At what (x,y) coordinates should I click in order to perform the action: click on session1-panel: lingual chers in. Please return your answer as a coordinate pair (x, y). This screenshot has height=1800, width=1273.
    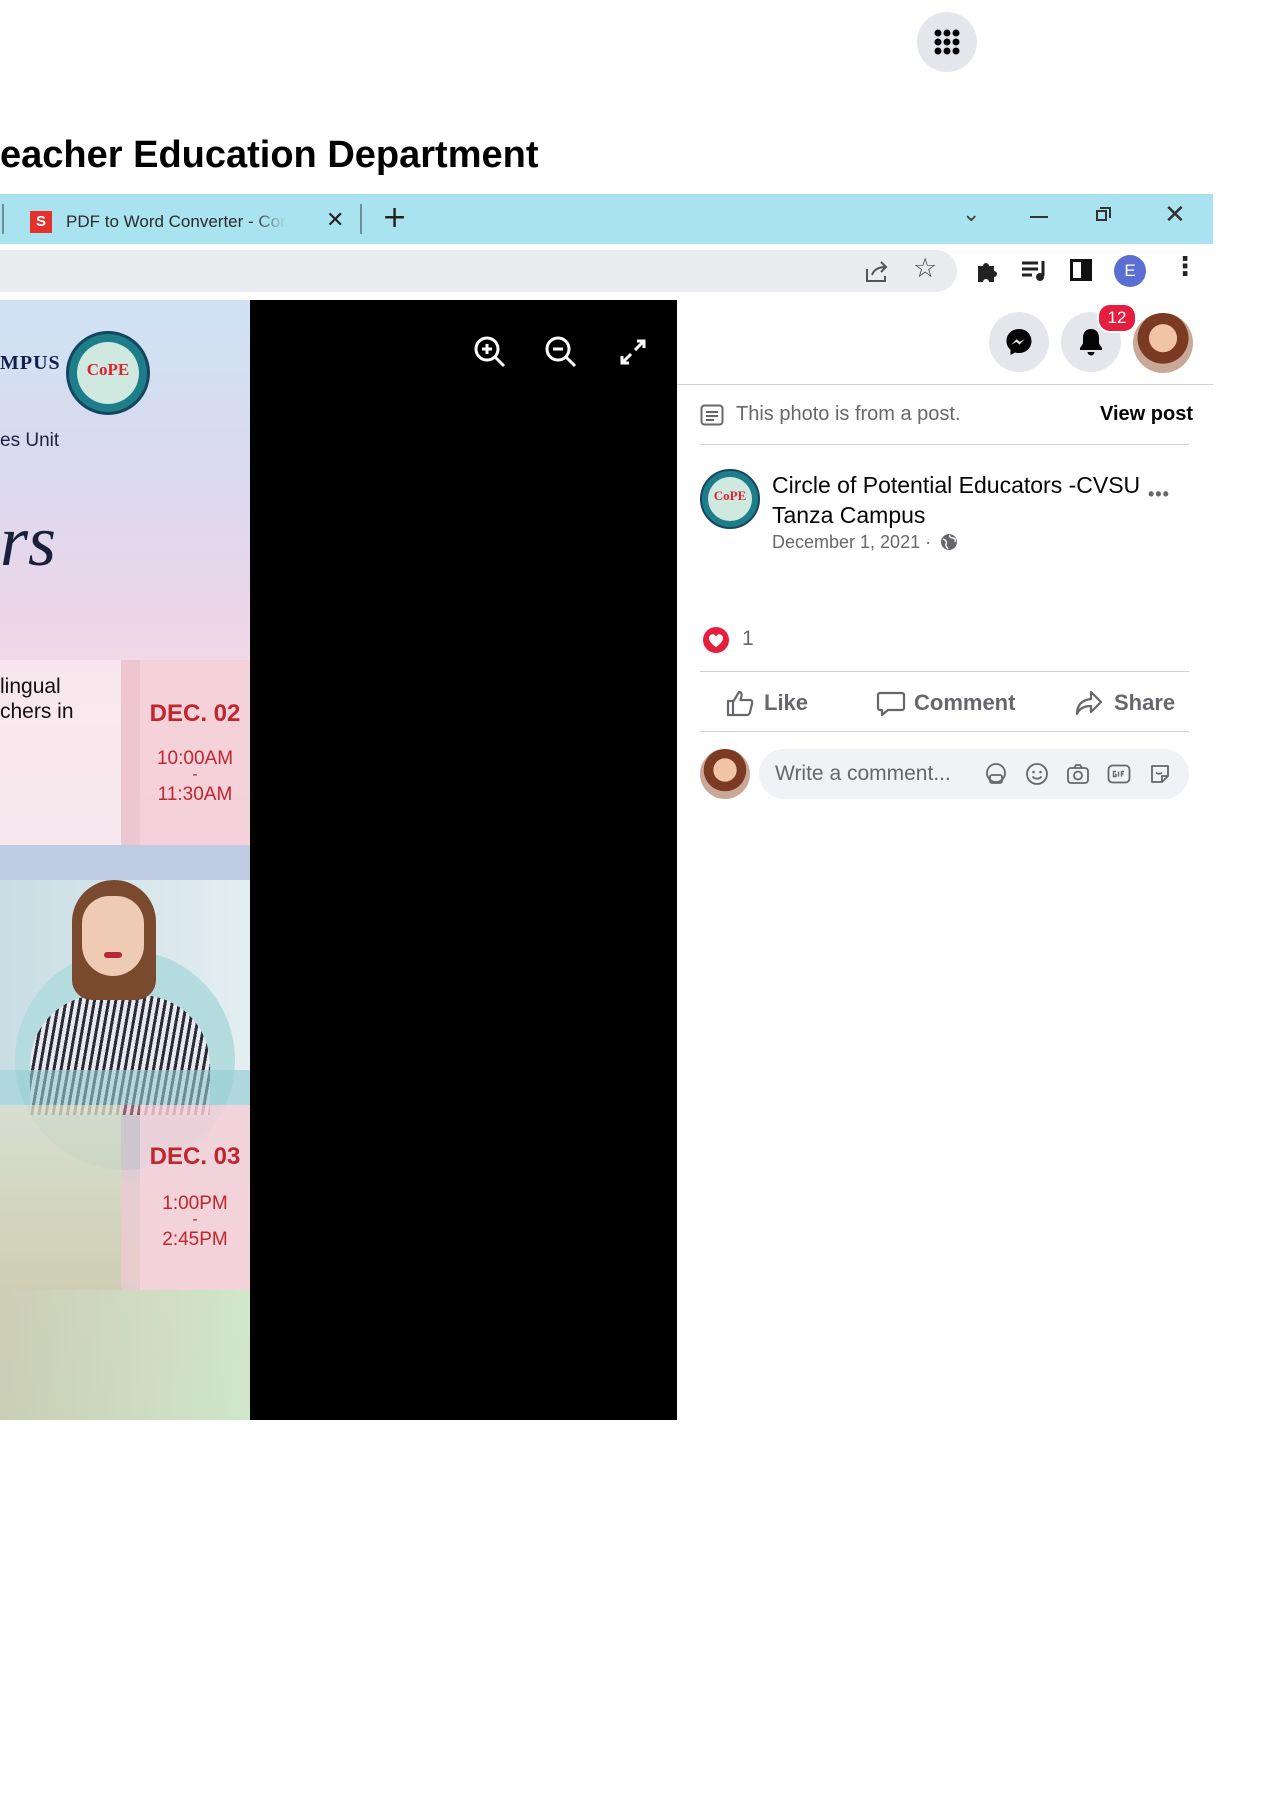
    Looking at the image, I should click on (60, 752).